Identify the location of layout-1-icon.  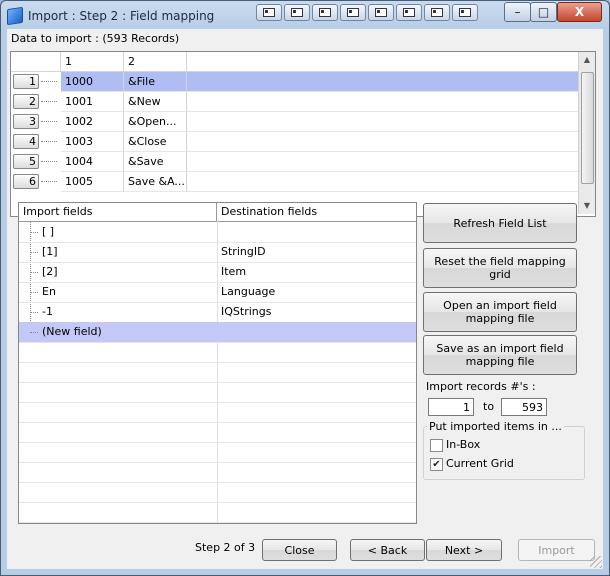
(269, 12).